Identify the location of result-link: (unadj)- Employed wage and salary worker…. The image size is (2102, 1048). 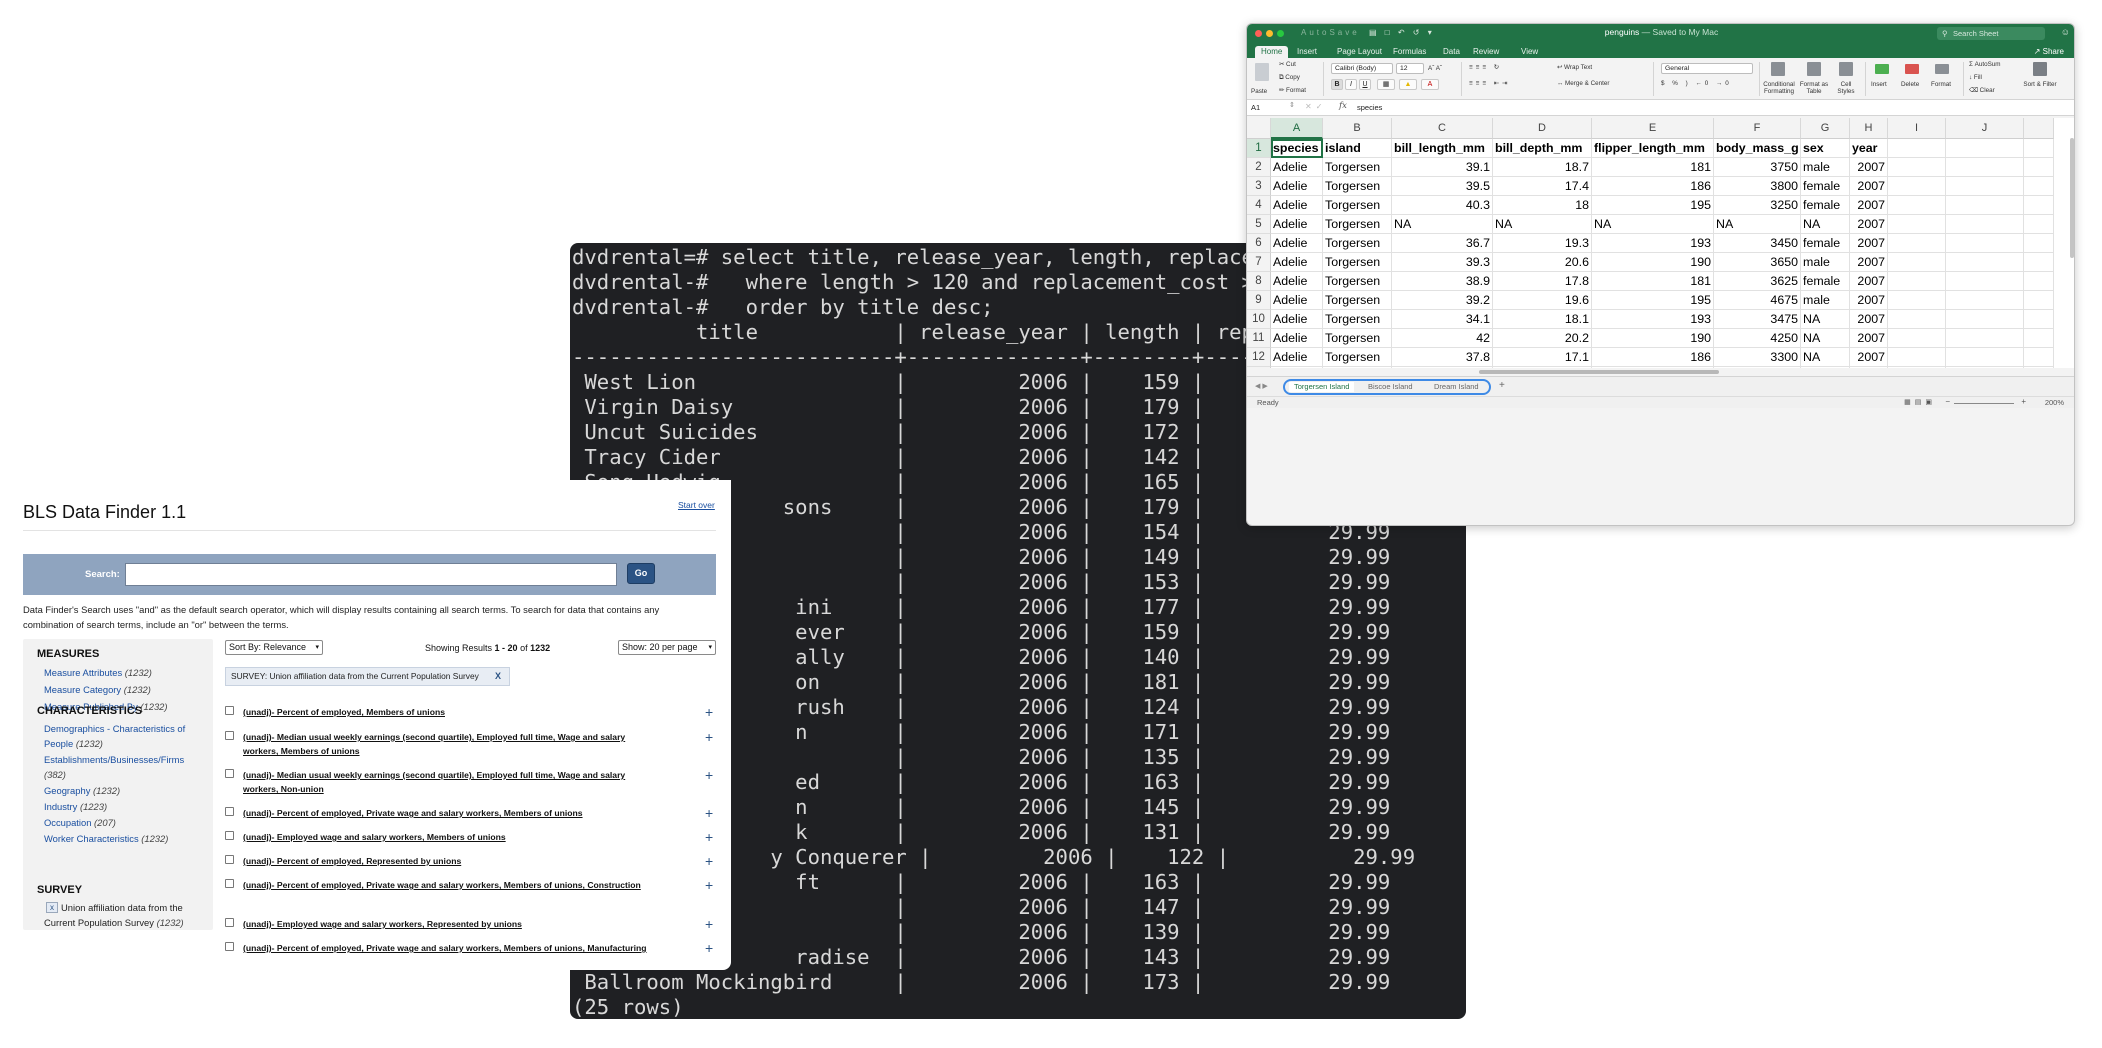
(450, 837).